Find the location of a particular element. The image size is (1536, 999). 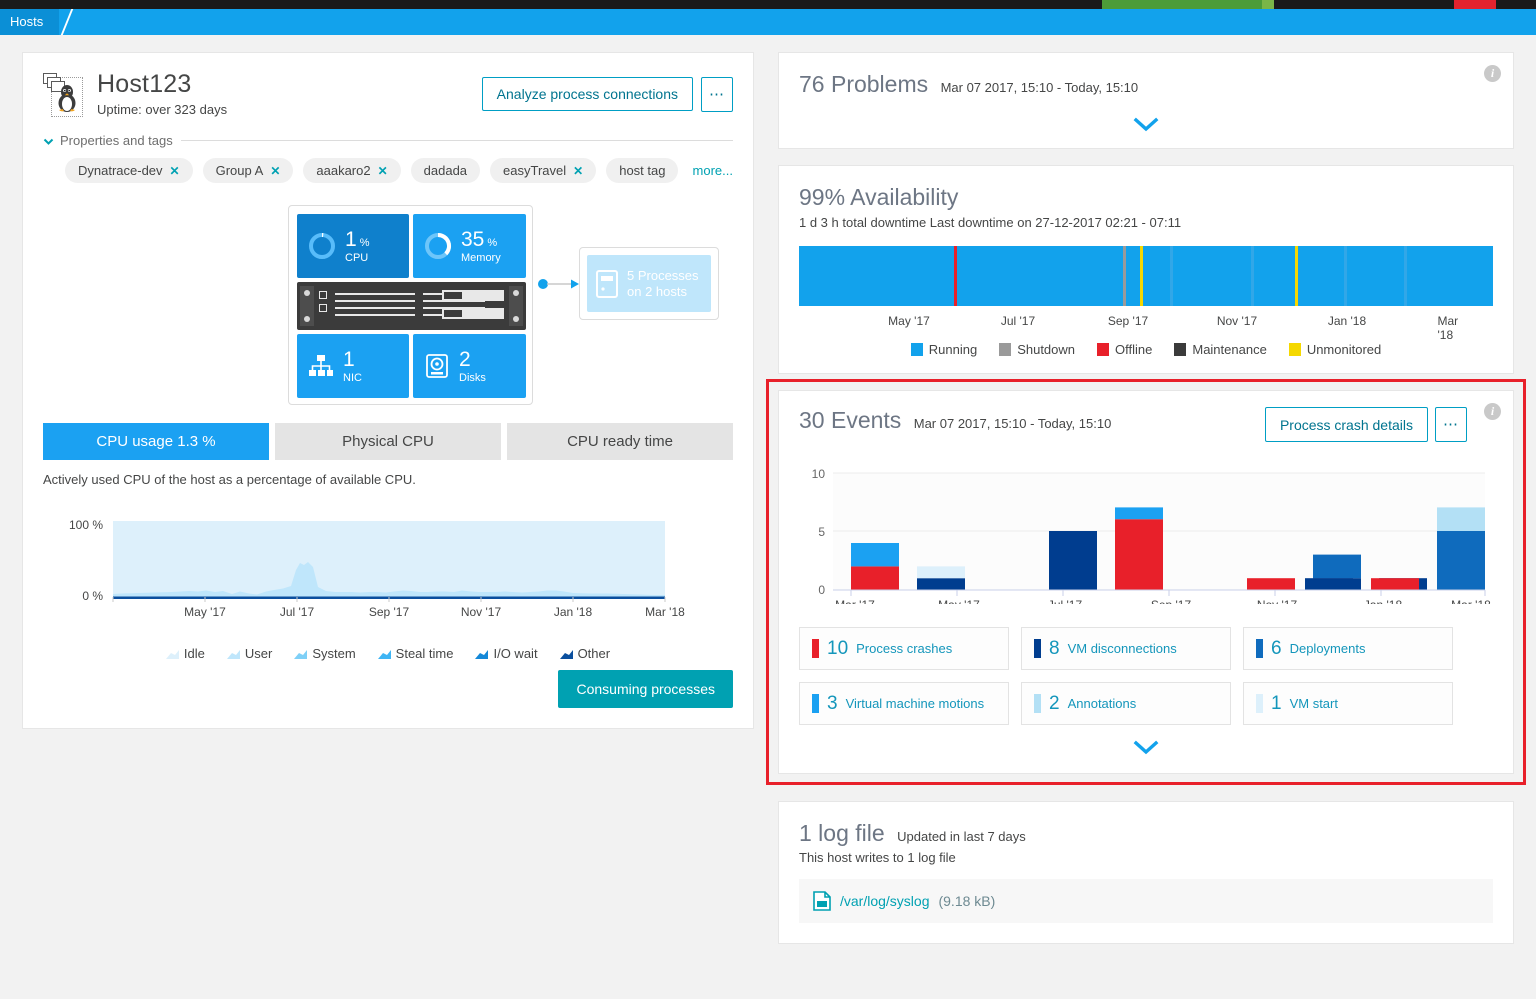

availability-timeline is located at coordinates (1146, 276).